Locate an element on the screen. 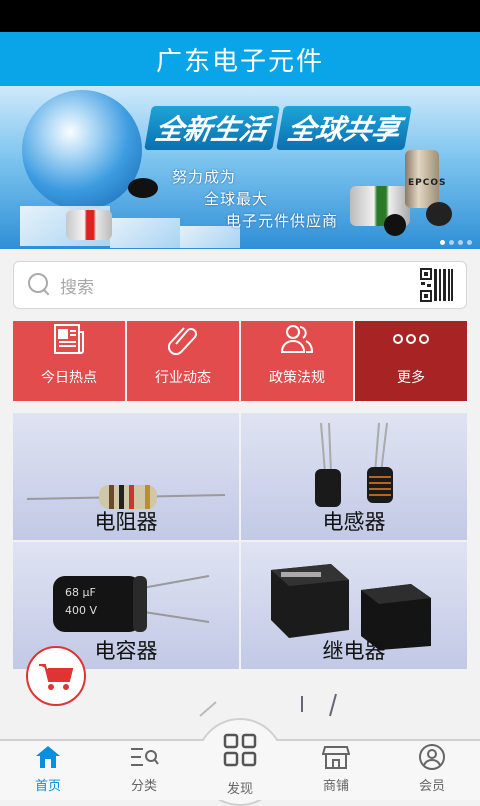 This screenshot has width=480, height=806. banner-slogan-part: 全球共享 is located at coordinates (344, 128).